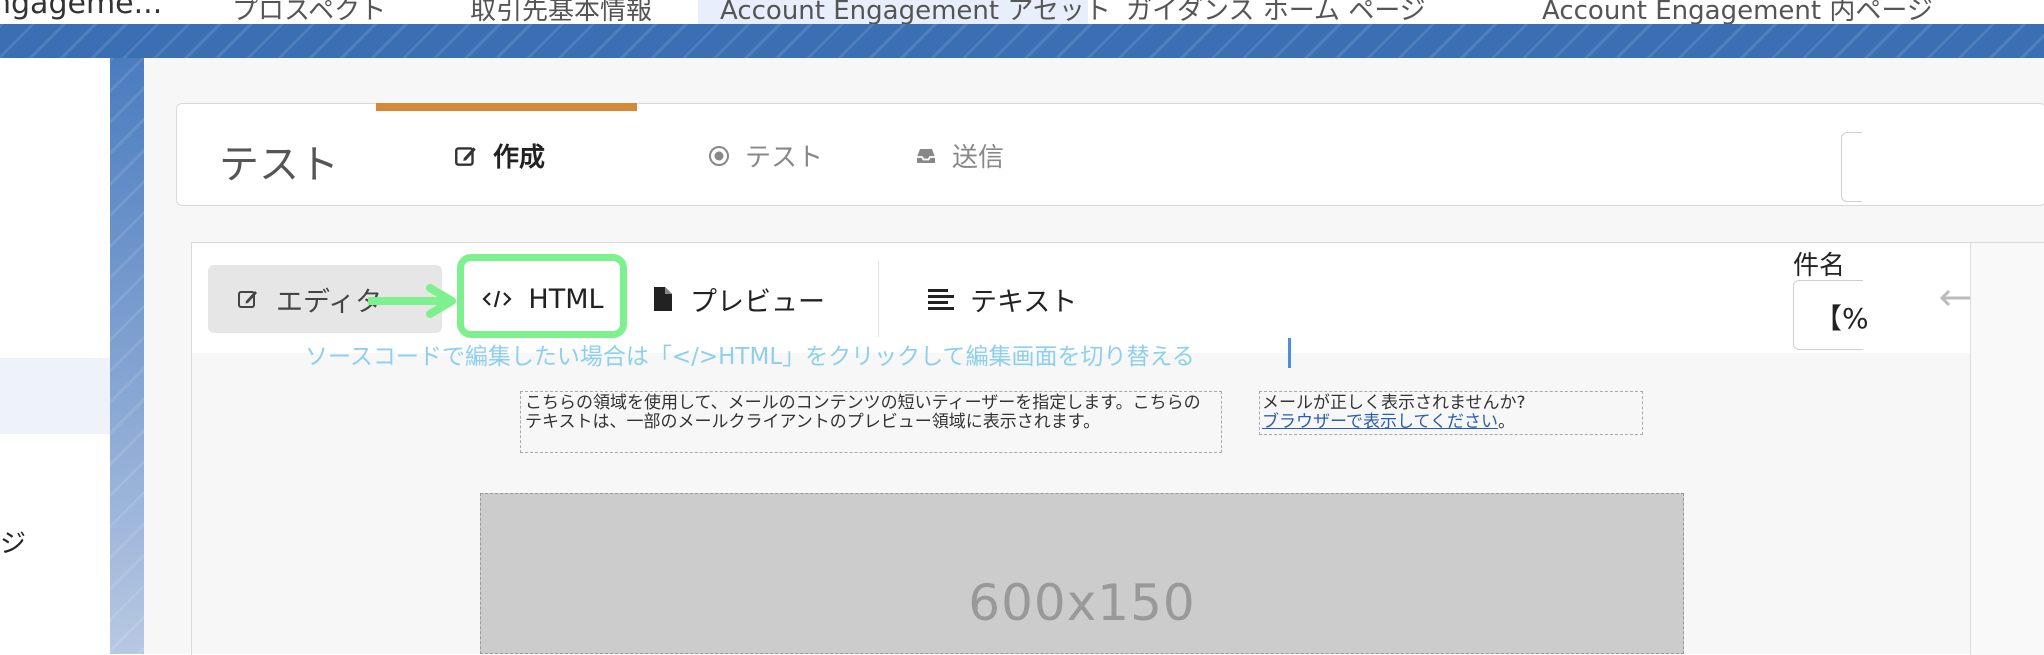 This screenshot has width=2044, height=655. Describe the element at coordinates (55, 396) in the screenshot. I see `sidebar-selected-item` at that location.